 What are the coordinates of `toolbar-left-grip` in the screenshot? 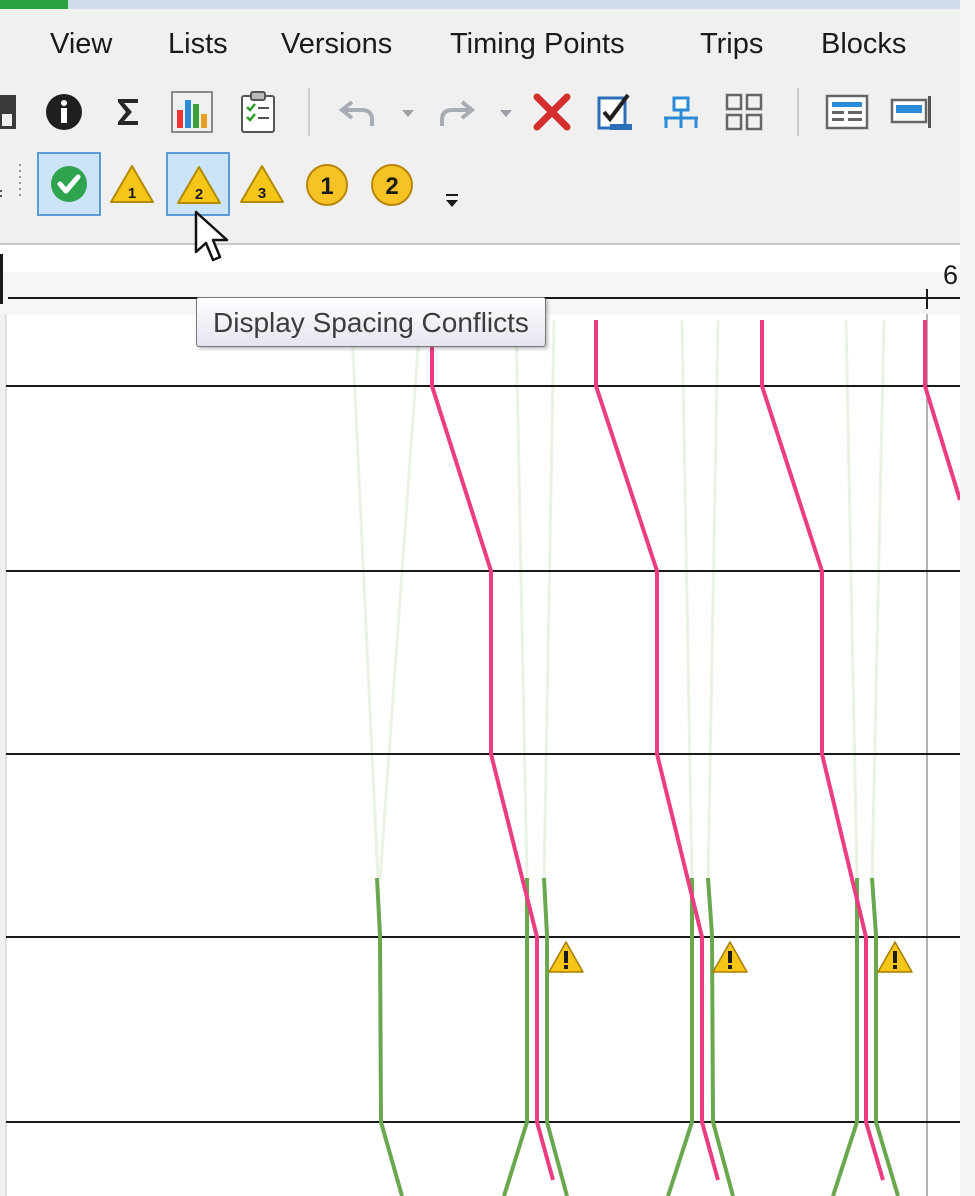 It's located at (2, 191).